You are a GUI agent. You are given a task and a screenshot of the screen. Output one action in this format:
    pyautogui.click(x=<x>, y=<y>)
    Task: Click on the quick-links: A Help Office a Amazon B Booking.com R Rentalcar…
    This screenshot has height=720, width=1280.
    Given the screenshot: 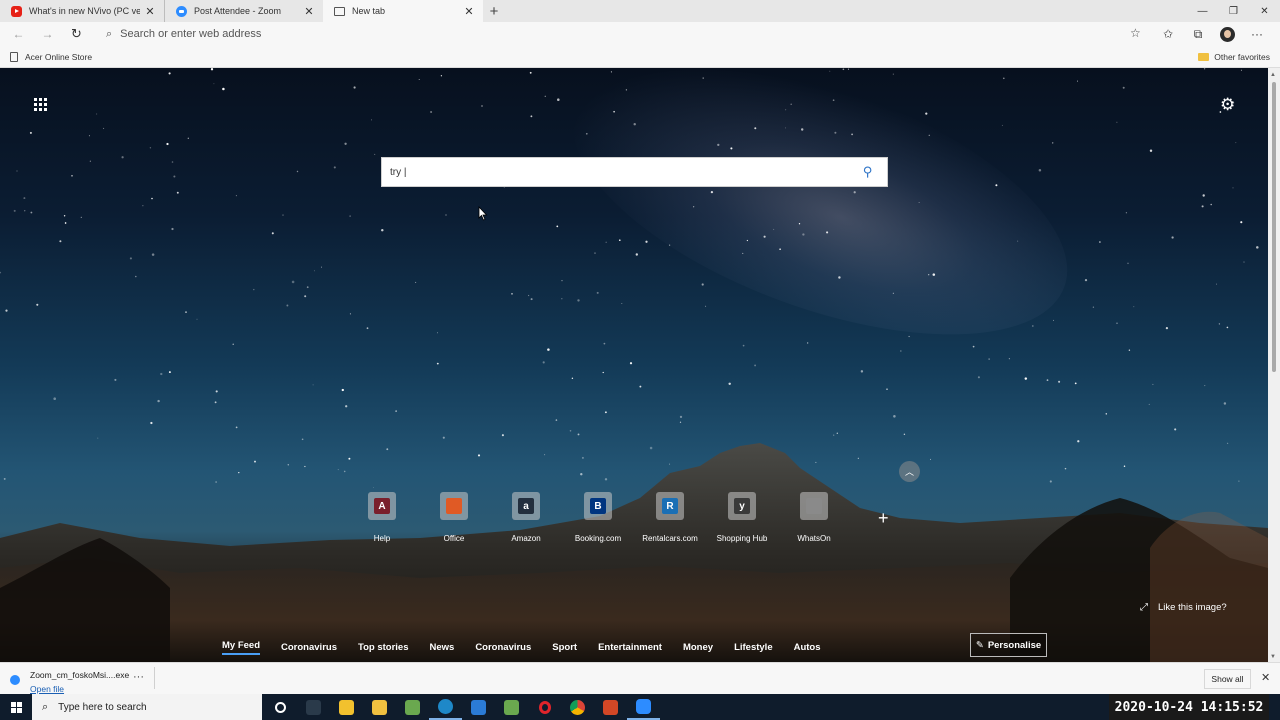 What is the action you would take?
    pyautogui.click(x=598, y=517)
    